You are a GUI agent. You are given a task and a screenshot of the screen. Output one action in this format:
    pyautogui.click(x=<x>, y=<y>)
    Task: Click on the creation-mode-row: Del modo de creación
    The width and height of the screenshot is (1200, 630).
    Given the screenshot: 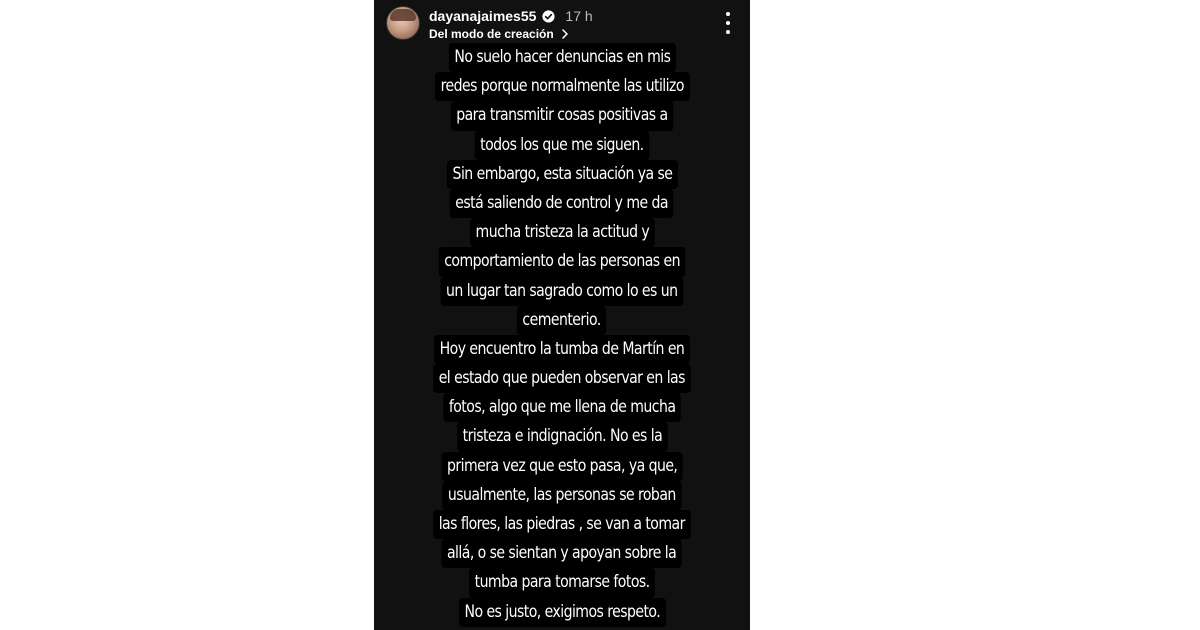 What is the action you would take?
    pyautogui.click(x=499, y=34)
    